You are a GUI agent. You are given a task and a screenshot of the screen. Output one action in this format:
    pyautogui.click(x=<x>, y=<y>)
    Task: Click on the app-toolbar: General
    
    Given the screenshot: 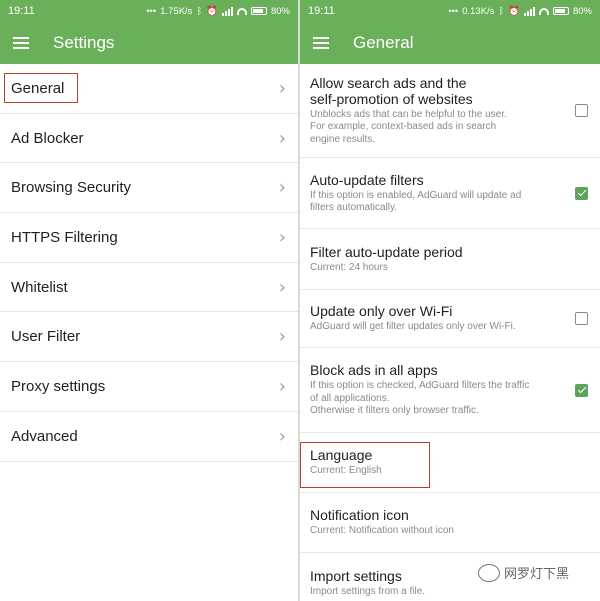 What is the action you would take?
    pyautogui.click(x=450, y=43)
    